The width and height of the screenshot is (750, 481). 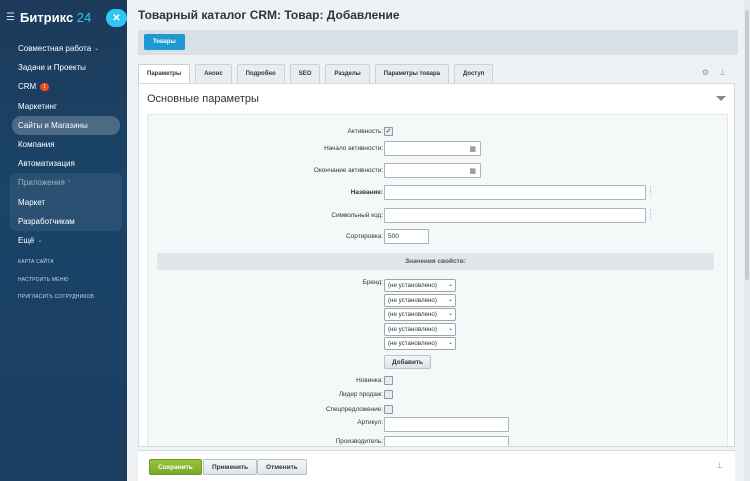 What do you see at coordinates (388, 131) in the screenshot?
I see `active-checkbox: ✓` at bounding box center [388, 131].